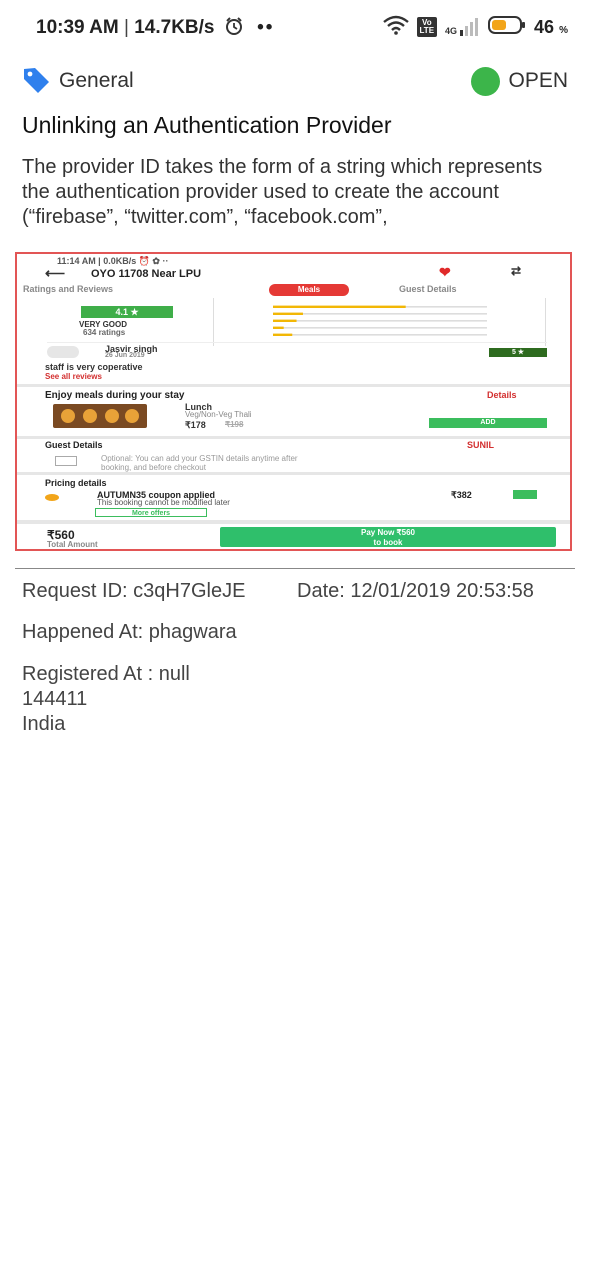  I want to click on attachment-pricing-heading: Pricing details, so click(76, 483).